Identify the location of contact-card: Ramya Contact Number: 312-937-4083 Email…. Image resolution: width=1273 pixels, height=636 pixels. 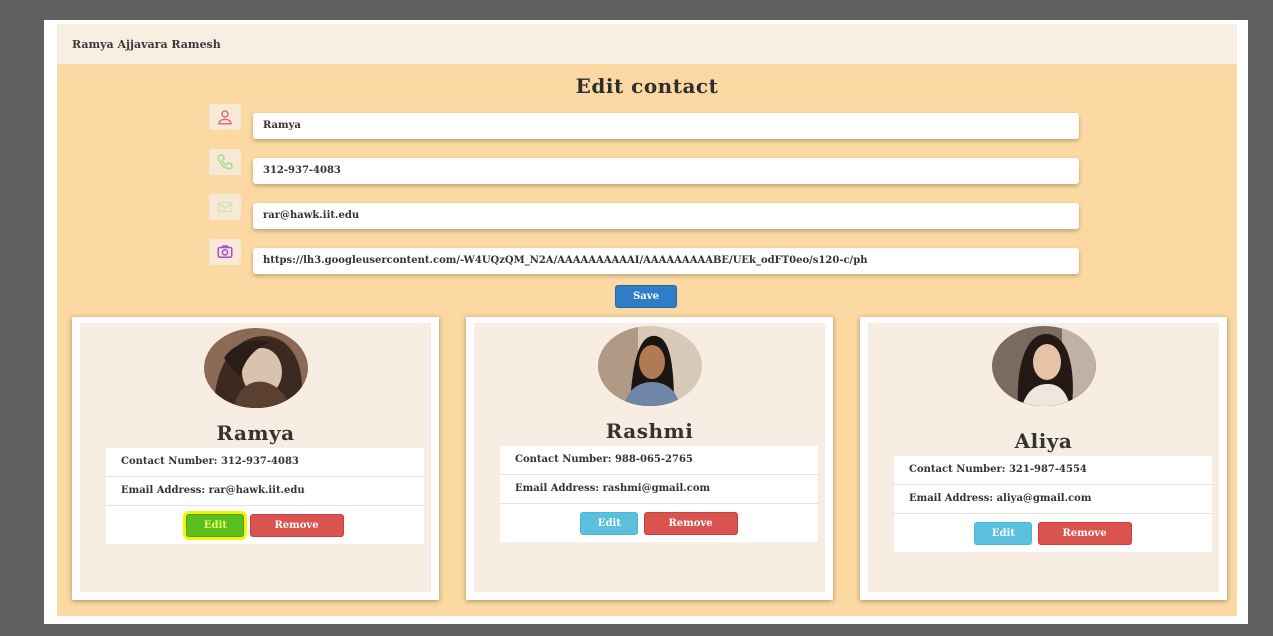
(255, 458).